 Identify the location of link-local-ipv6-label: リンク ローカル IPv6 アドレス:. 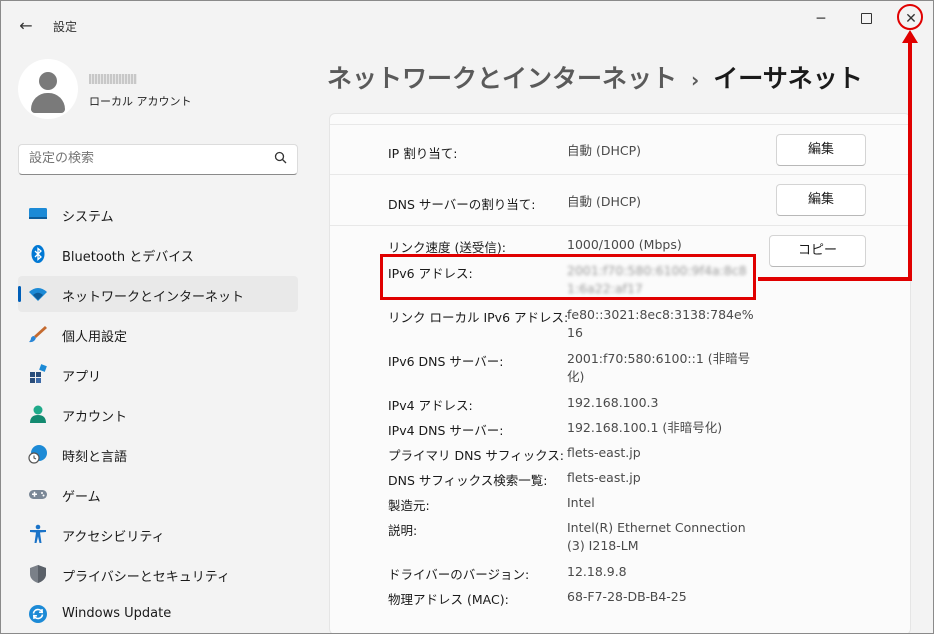
(478, 317).